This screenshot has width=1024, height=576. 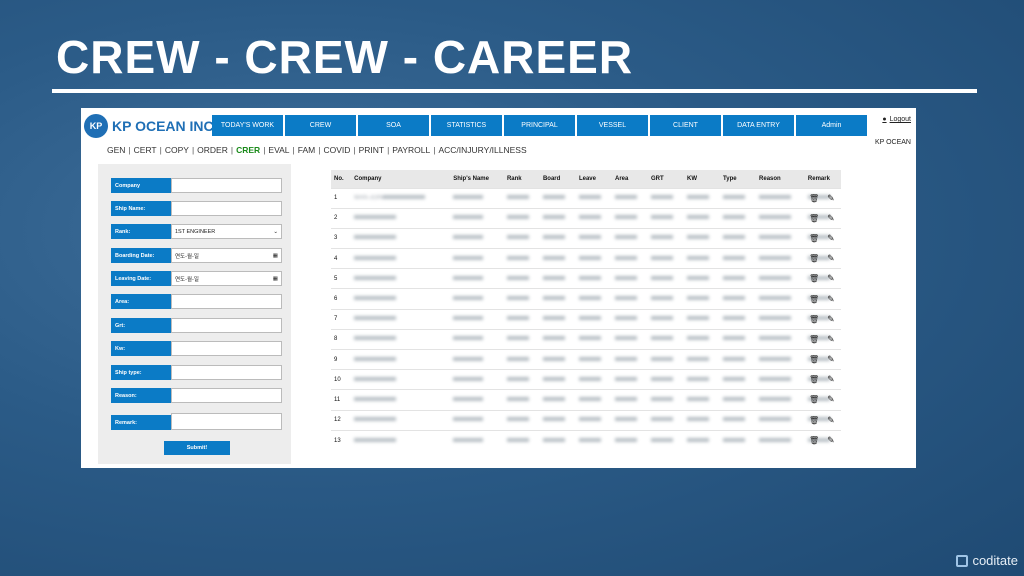 What do you see at coordinates (197, 448) in the screenshot?
I see `submit-button: Submit!` at bounding box center [197, 448].